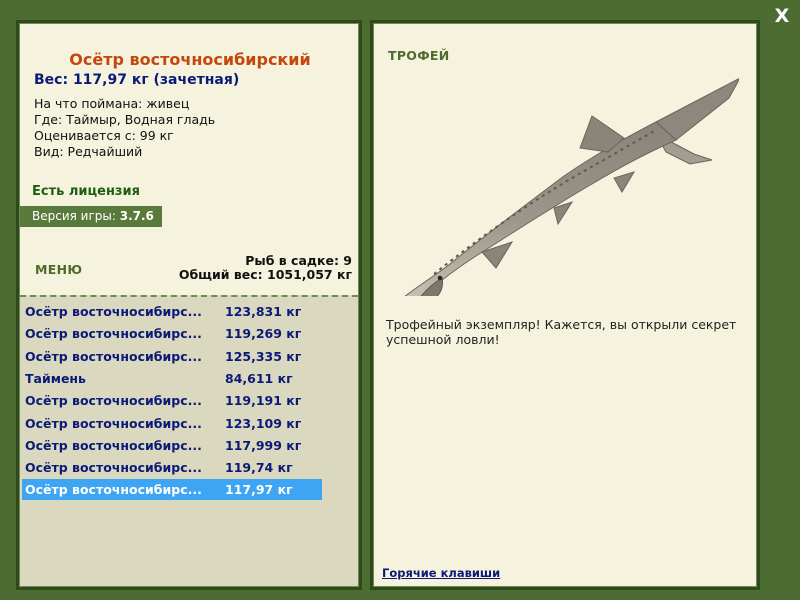 This screenshot has width=800, height=600. Describe the element at coordinates (172, 378) in the screenshot. I see `catch-list-item: Таймень 84,611 кг` at that location.